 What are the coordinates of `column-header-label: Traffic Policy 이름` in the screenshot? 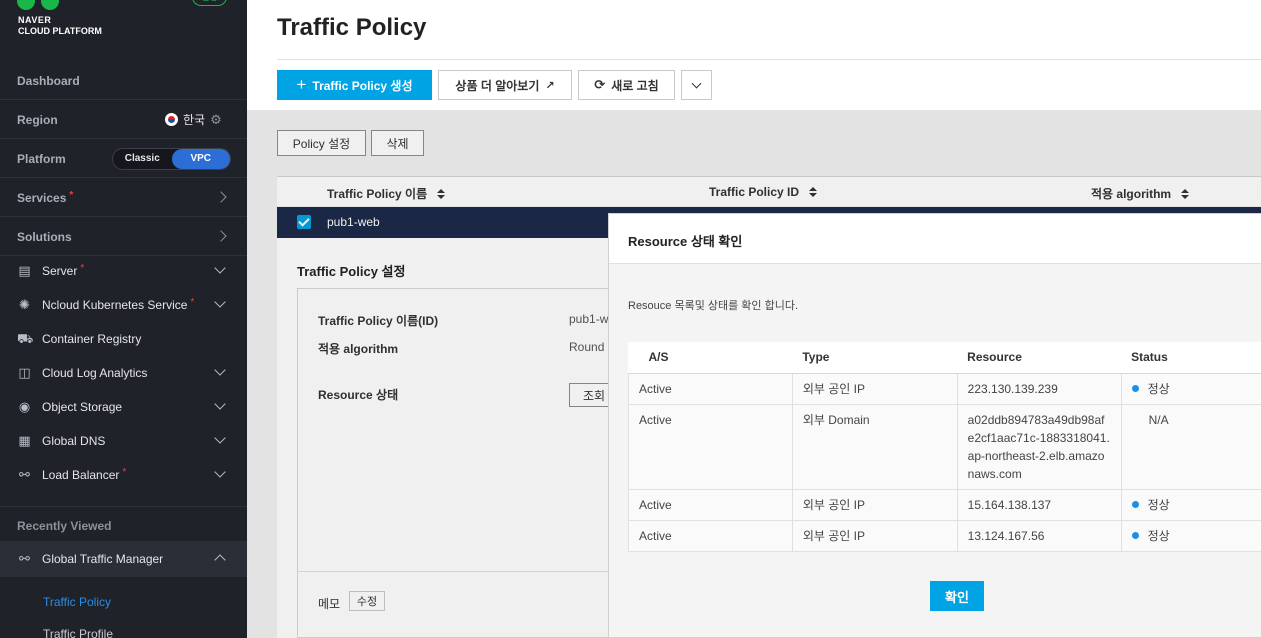 It's located at (377, 194).